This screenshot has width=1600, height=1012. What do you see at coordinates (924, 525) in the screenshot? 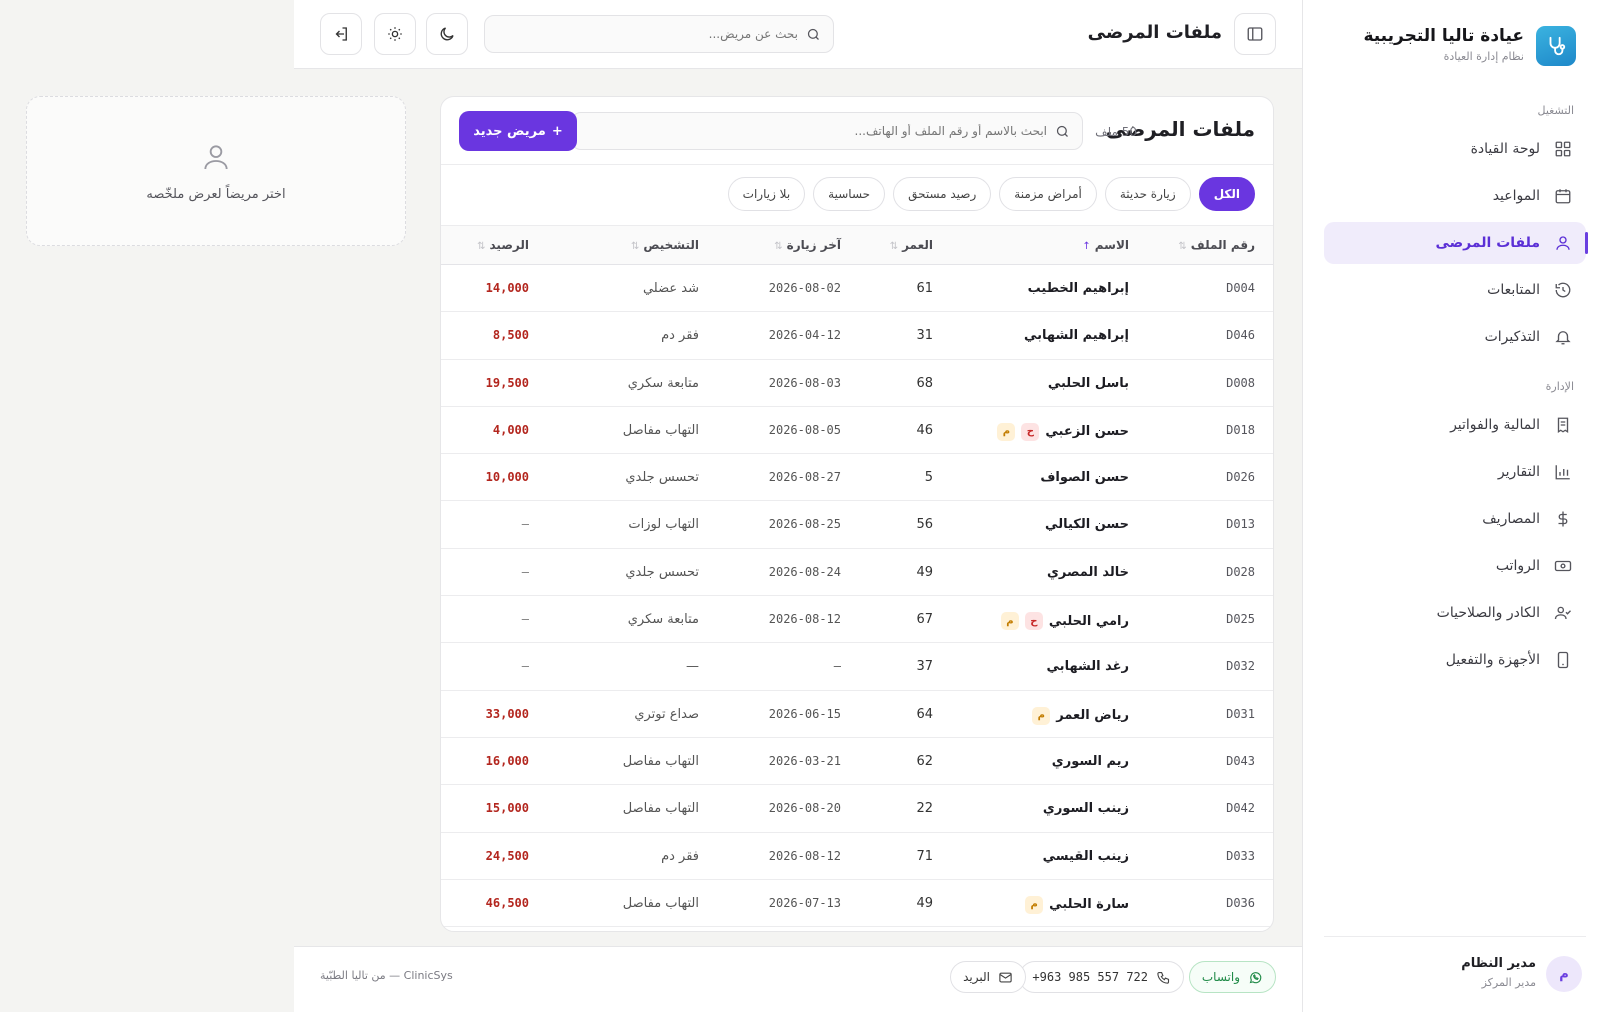
I see `cell-age: 56` at bounding box center [924, 525].